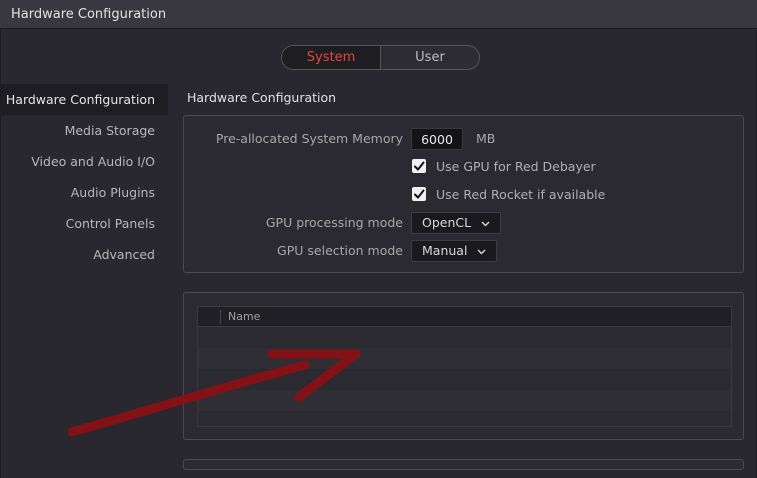 The image size is (757, 478). What do you see at coordinates (331, 57) in the screenshot?
I see `tab-system: System` at bounding box center [331, 57].